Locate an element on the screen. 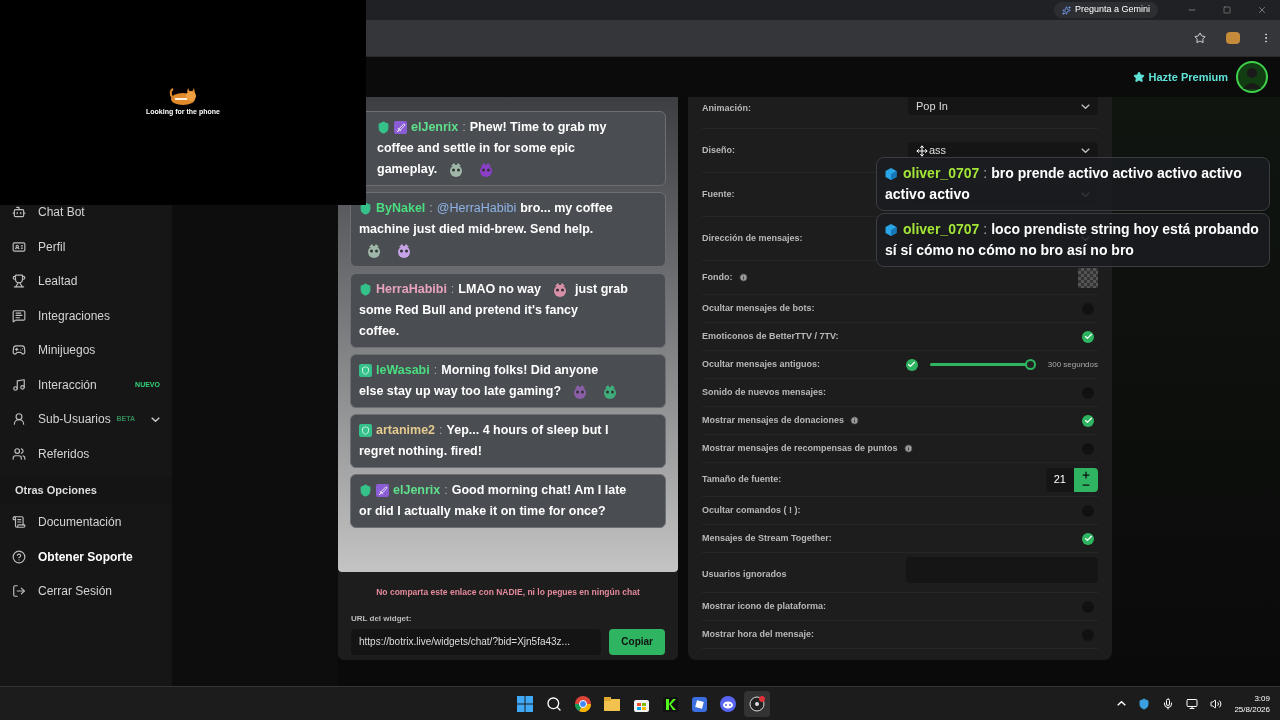  setting-label: Ocultar comandos ( ! ): is located at coordinates (751, 510).